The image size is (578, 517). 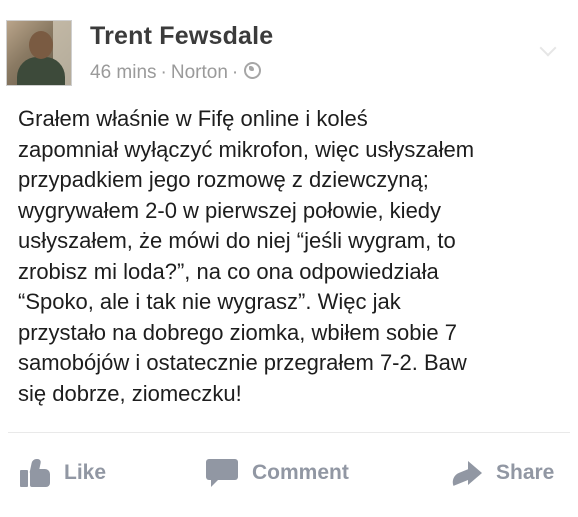 What do you see at coordinates (63, 473) in the screenshot?
I see `like-button: Like` at bounding box center [63, 473].